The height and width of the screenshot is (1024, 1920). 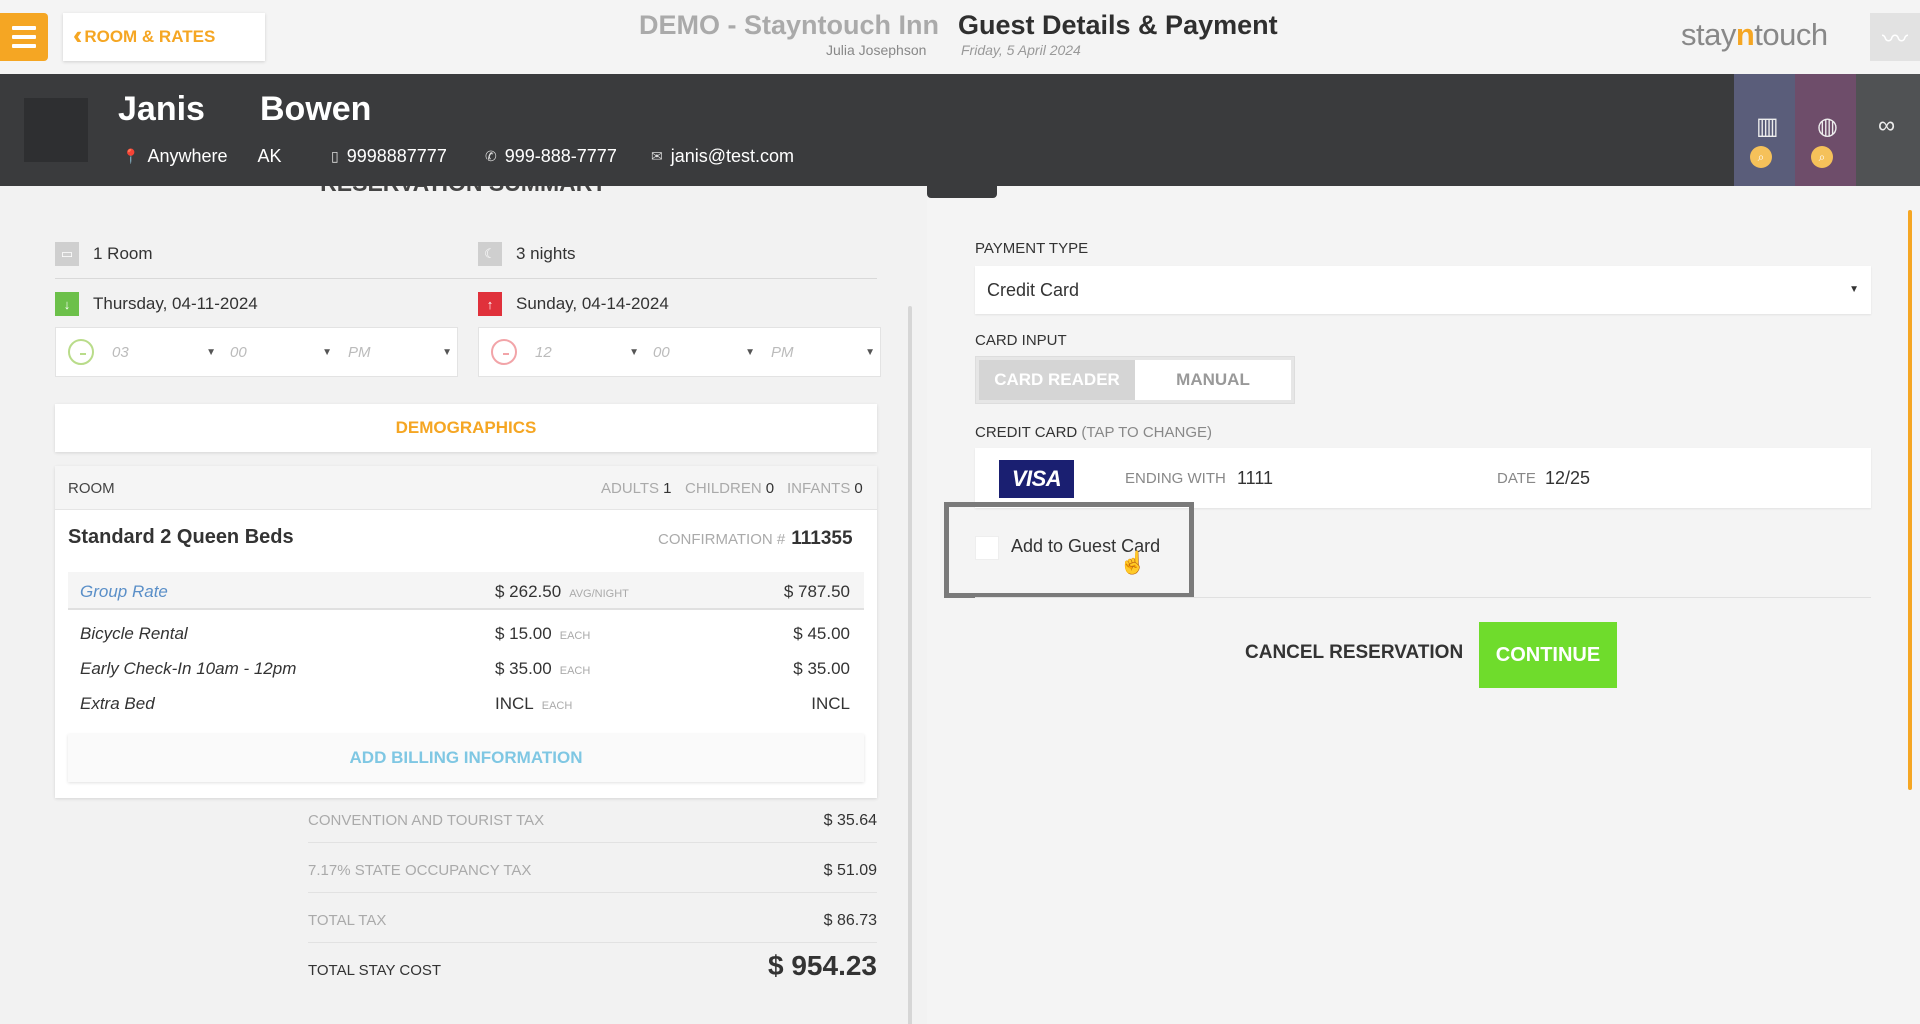 What do you see at coordinates (825, 488) in the screenshot?
I see `infants-count: INFANTS 0` at bounding box center [825, 488].